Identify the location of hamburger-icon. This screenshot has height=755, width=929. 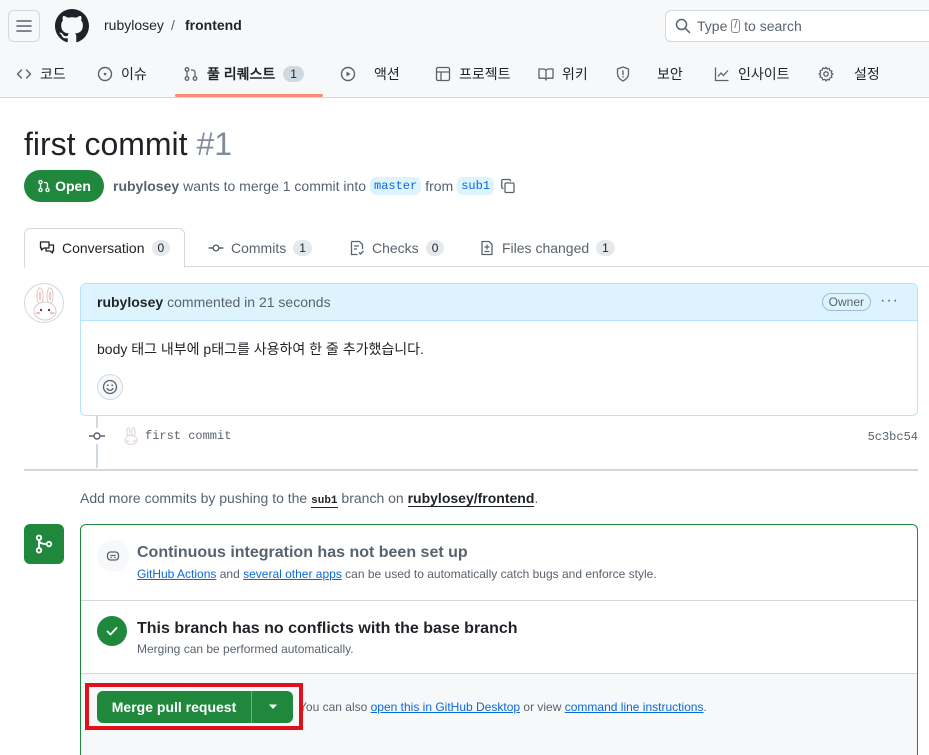
(24, 26).